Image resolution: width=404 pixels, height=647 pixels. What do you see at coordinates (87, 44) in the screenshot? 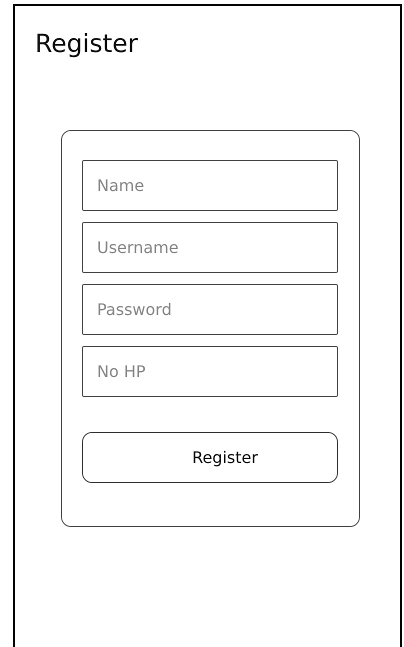
I see `page-title: Register` at bounding box center [87, 44].